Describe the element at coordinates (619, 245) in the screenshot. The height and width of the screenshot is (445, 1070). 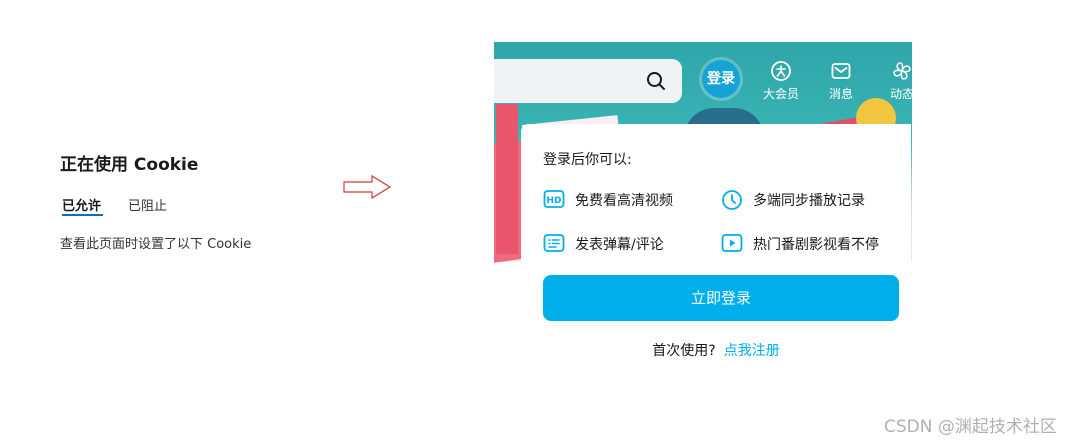
I see `feature-comment-label: 发表弹幕/评论` at that location.